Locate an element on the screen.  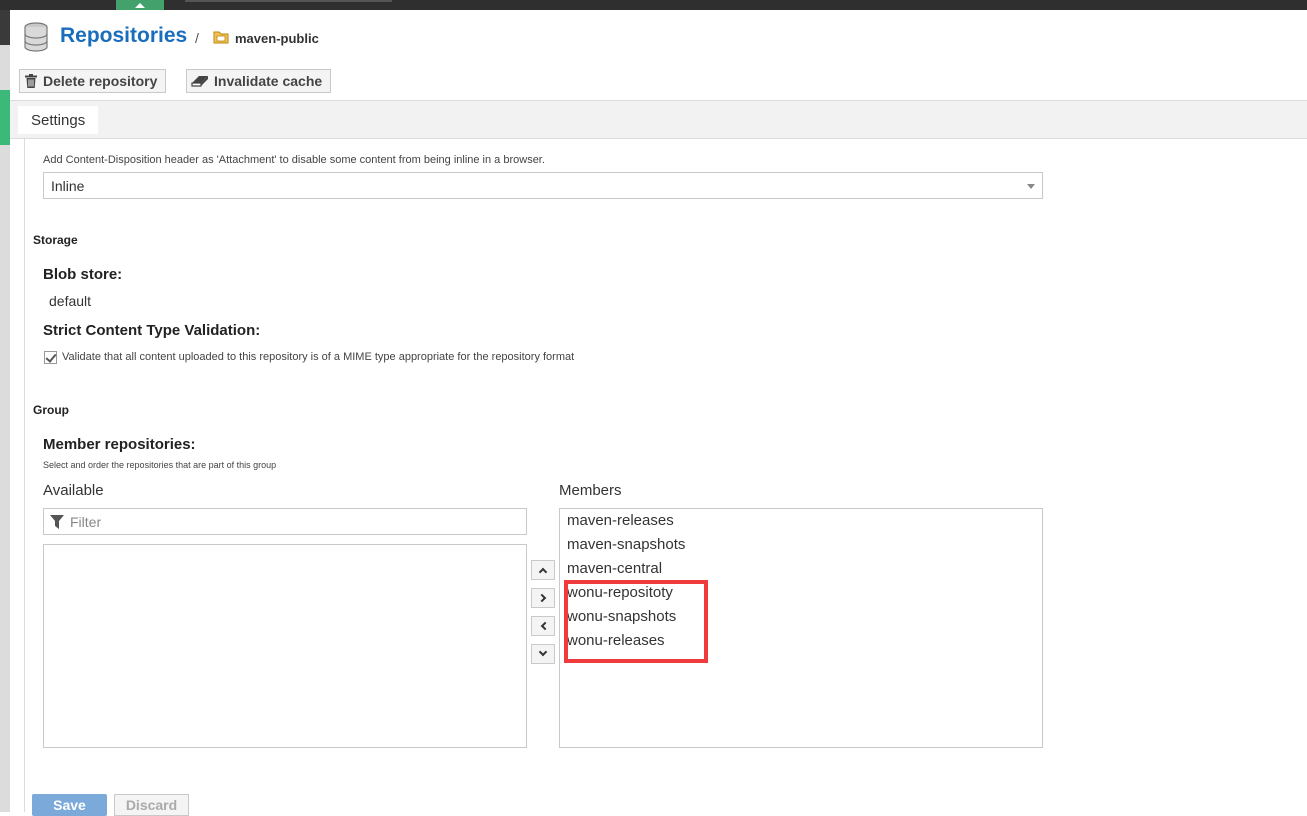
blob-store-label: Blob store: is located at coordinates (83, 274).